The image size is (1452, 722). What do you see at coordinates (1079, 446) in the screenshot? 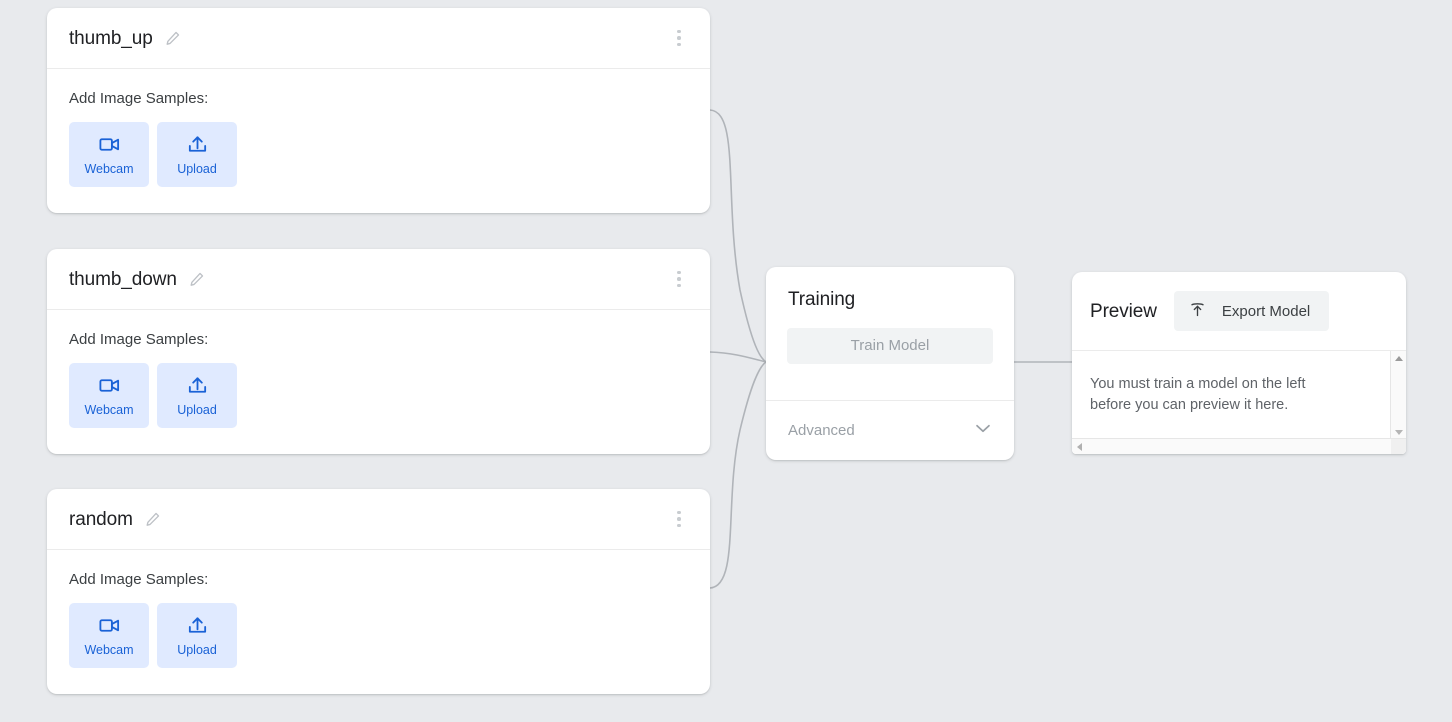
I see `triangle-left-icon` at bounding box center [1079, 446].